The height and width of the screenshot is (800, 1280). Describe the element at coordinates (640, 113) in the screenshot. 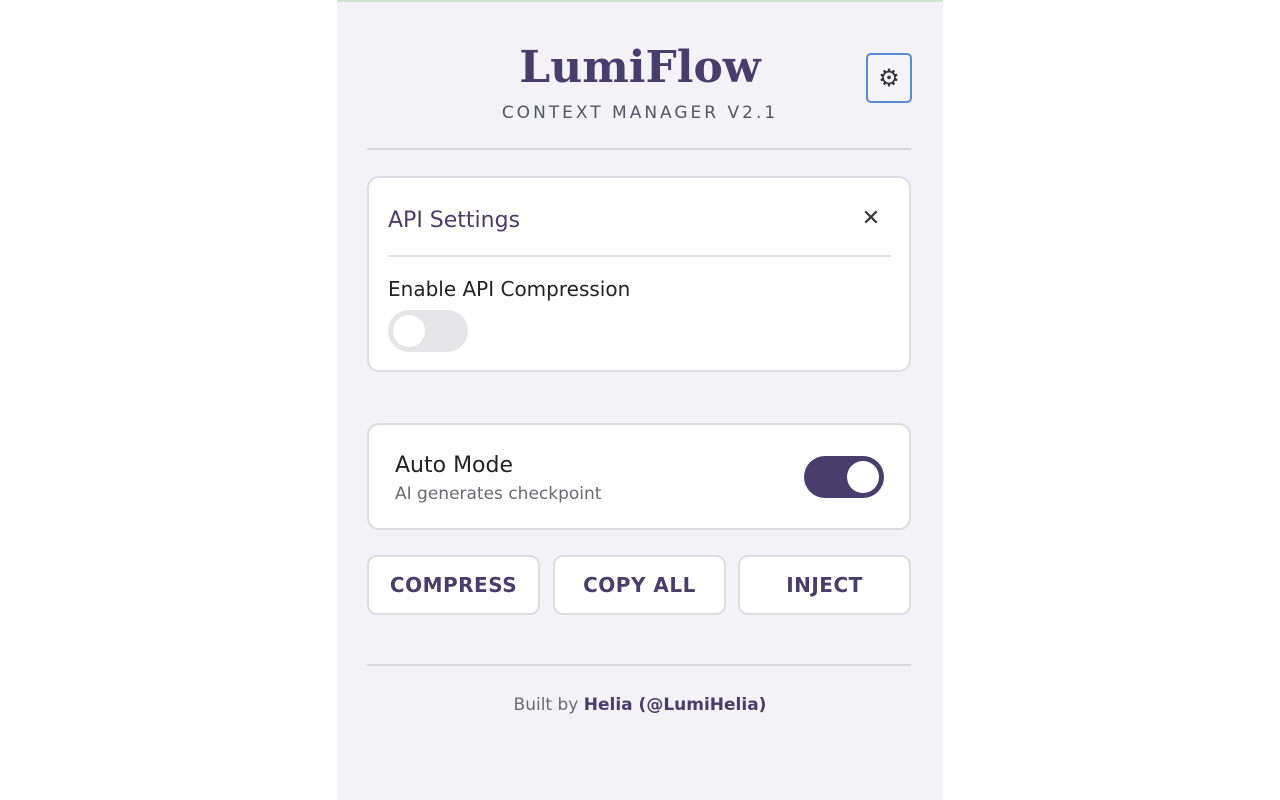

I see `app-subtitle: CONTEXT MANAGER V2.1` at that location.